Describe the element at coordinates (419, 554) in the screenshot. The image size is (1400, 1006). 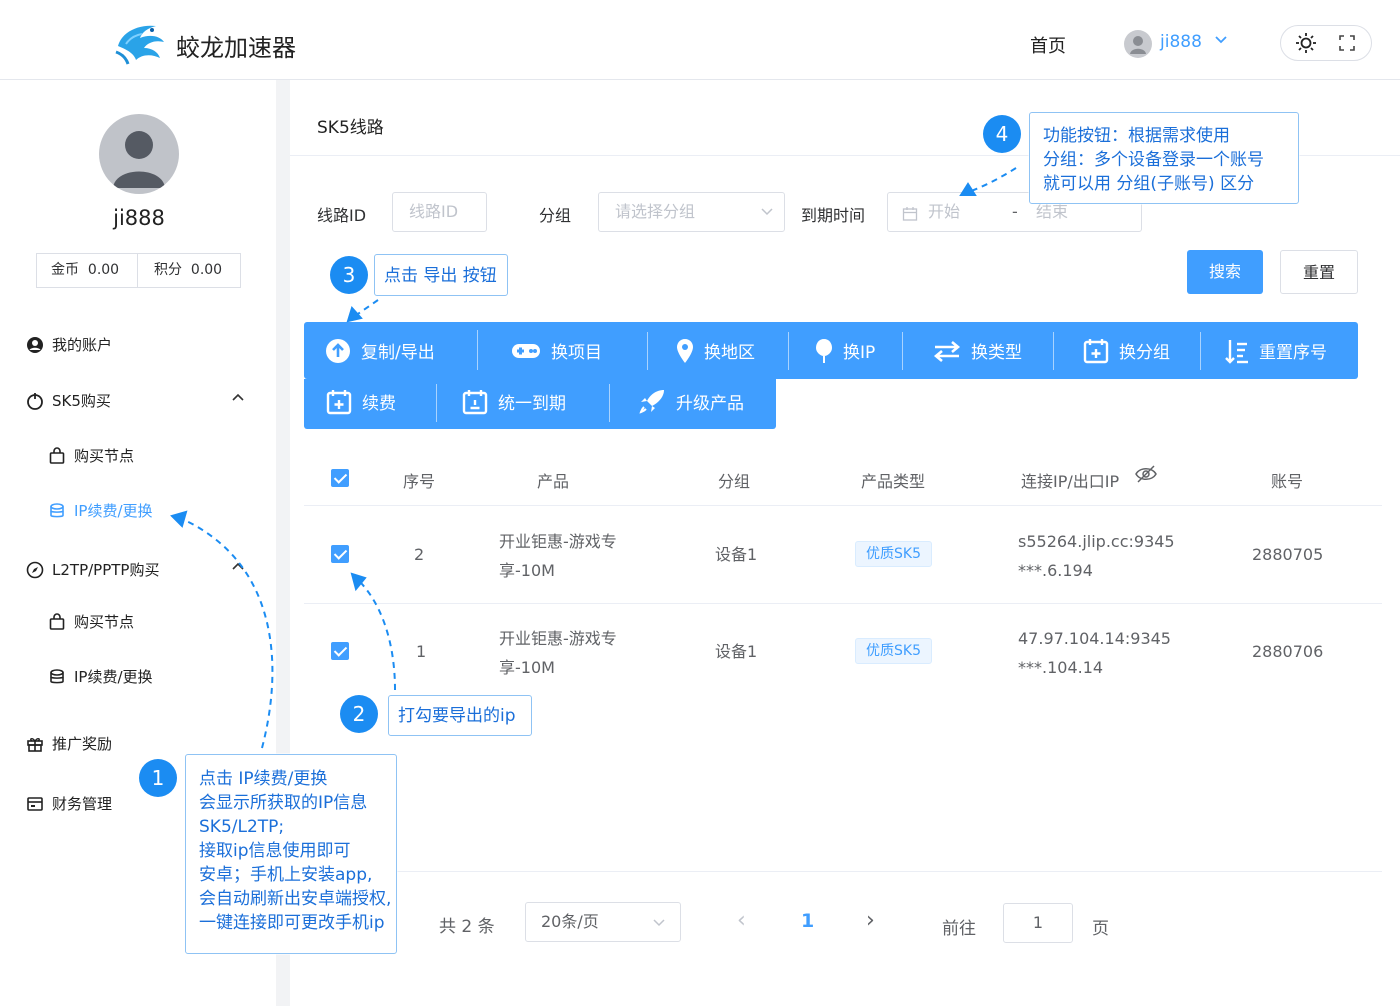
I see `row-index: 2` at that location.